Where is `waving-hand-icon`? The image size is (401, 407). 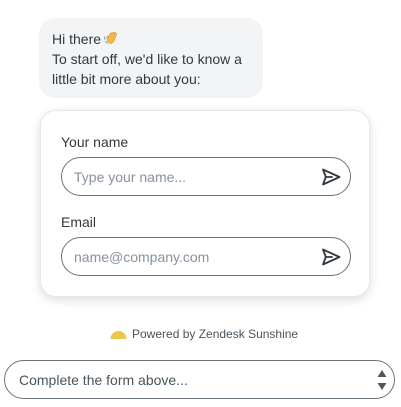
waving-hand-icon is located at coordinates (110, 37).